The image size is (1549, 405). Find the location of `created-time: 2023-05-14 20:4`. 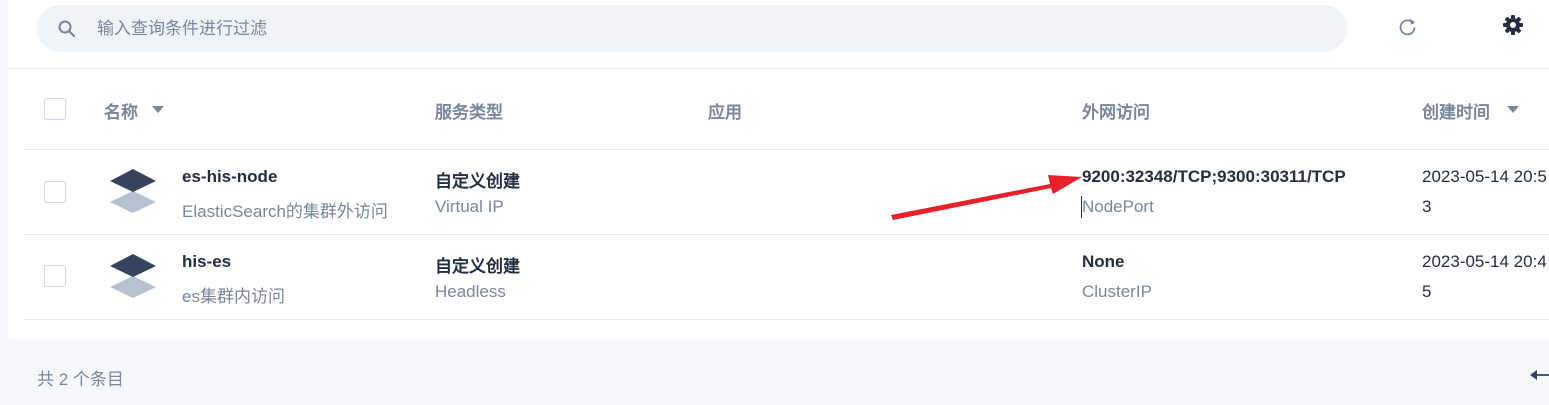

created-time: 2023-05-14 20:4 is located at coordinates (1484, 261).